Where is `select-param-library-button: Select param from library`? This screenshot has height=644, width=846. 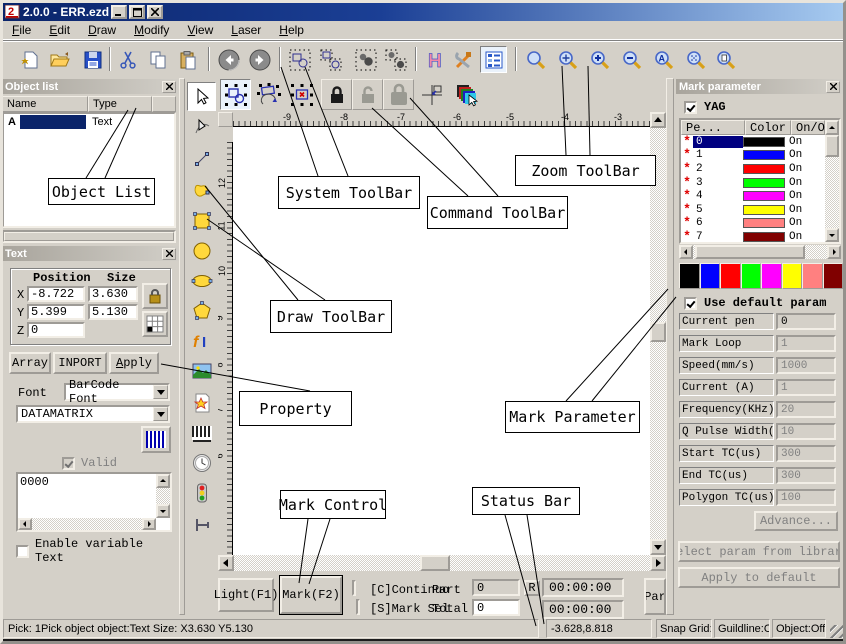 select-param-library-button: Select param from library is located at coordinates (759, 551).